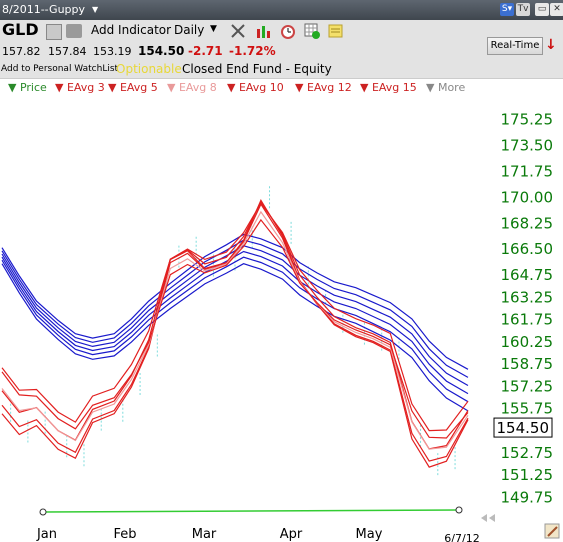  What do you see at coordinates (205, 51) in the screenshot?
I see `quote-change: -2.71` at bounding box center [205, 51].